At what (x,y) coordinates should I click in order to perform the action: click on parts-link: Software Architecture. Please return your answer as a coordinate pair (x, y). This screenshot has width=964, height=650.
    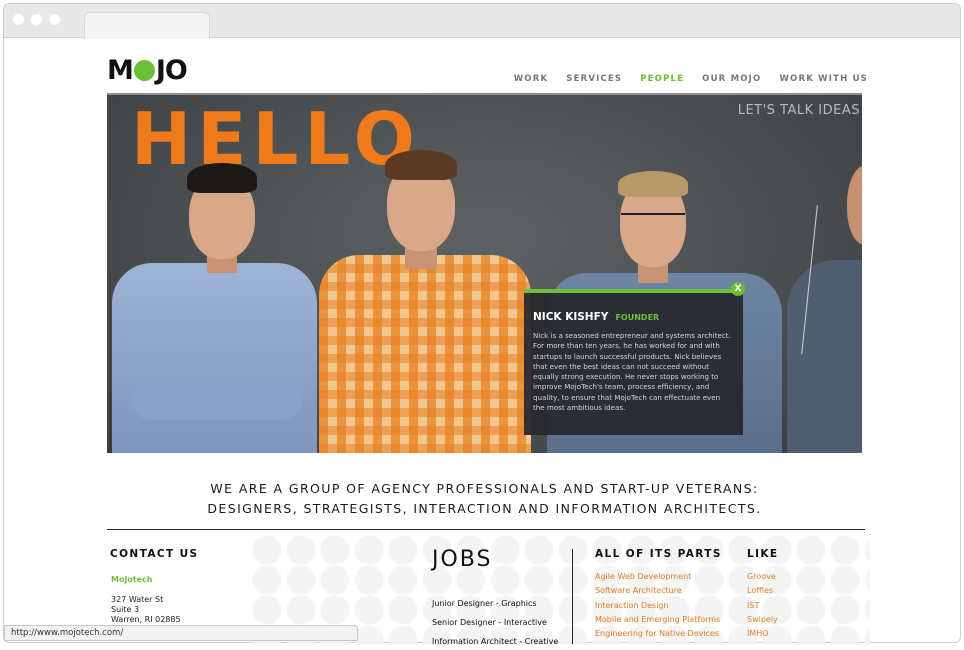
    Looking at the image, I should click on (657, 591).